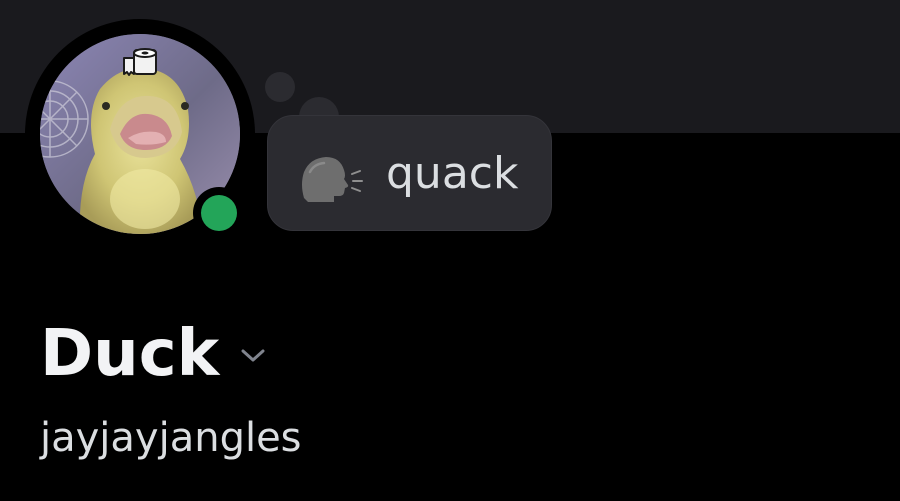  Describe the element at coordinates (280, 87) in the screenshot. I see `status-bubble-tail-small` at that location.